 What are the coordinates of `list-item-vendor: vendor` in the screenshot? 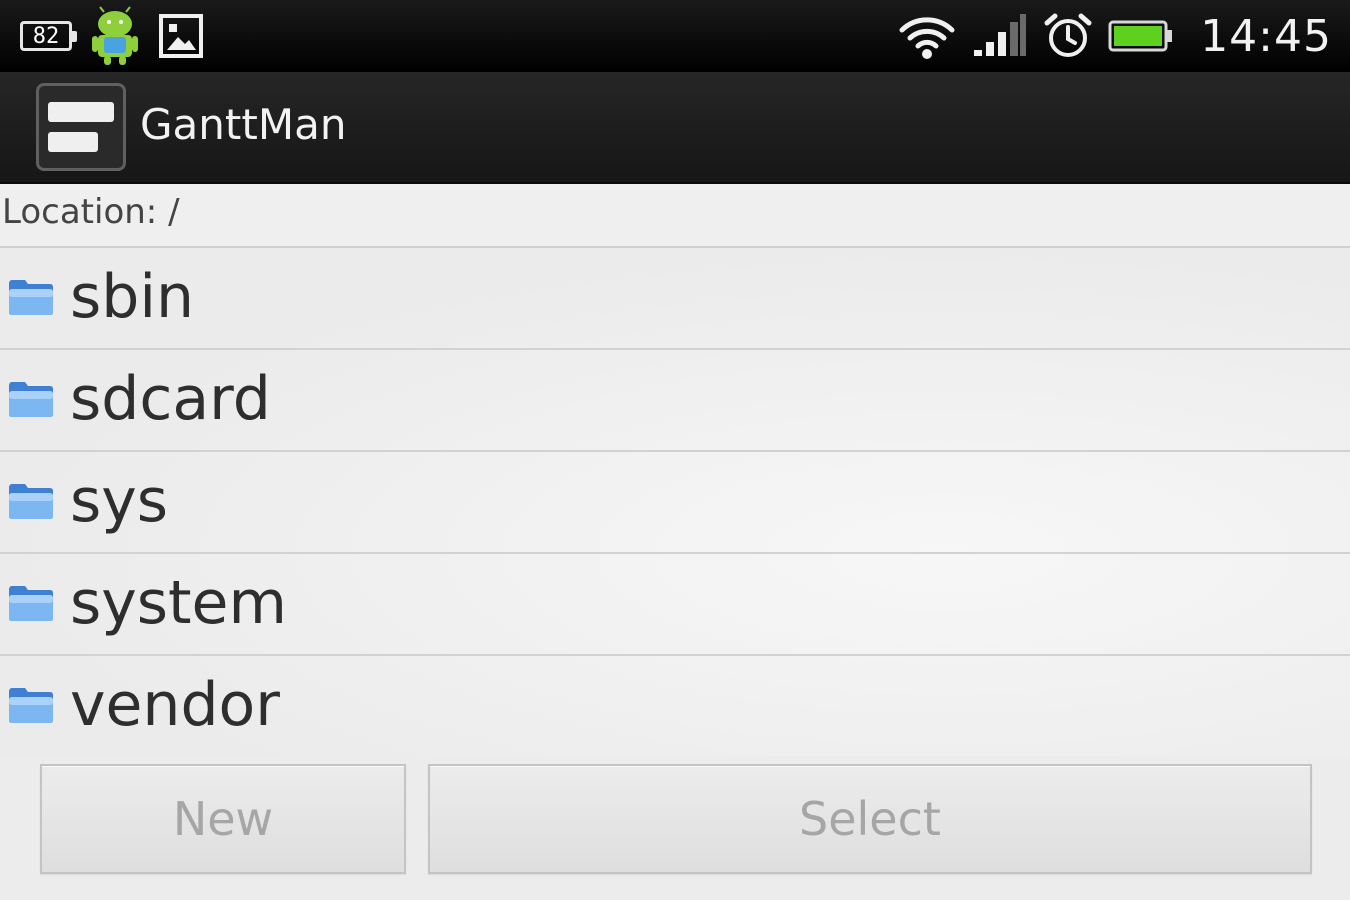 It's located at (675, 706).